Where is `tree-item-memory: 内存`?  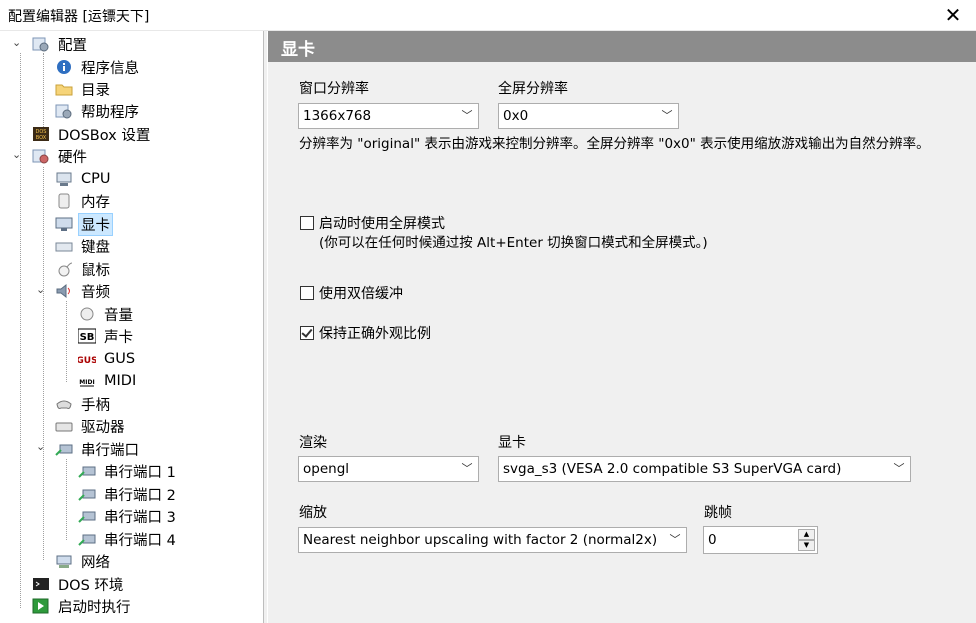
tree-item-memory: 内存 is located at coordinates (84, 201).